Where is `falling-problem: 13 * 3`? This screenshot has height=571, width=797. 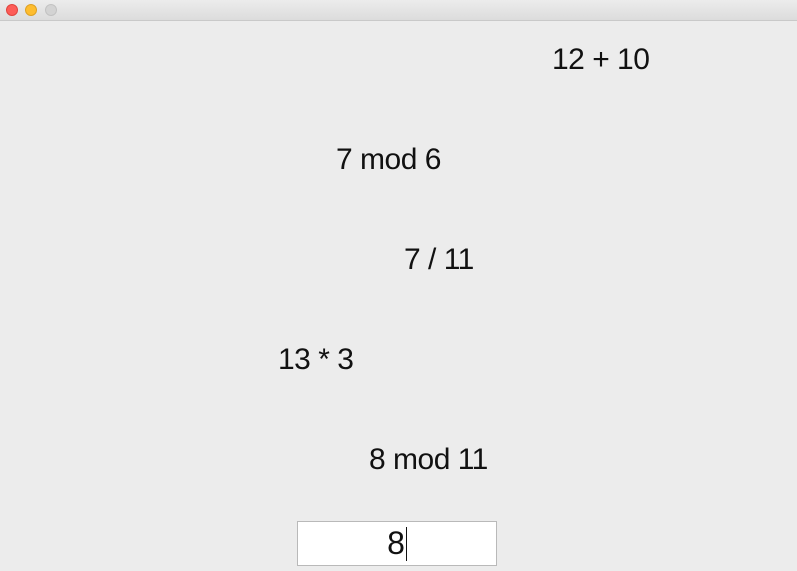 falling-problem: 13 * 3 is located at coordinates (316, 359).